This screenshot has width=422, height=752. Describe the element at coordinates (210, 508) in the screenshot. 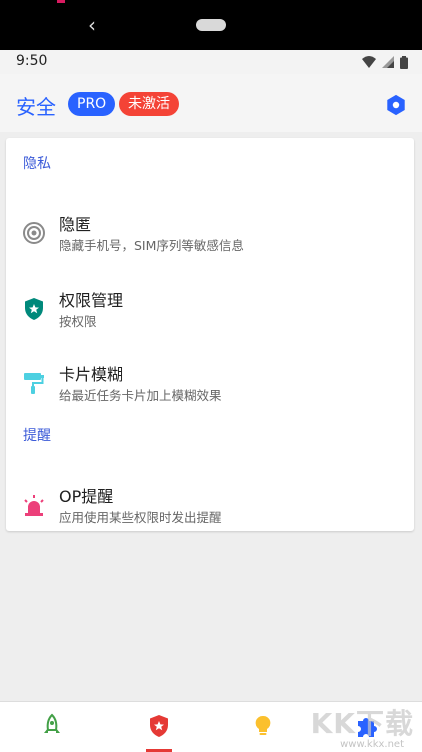

I see `list-item-op-reminder: OP提醒 应用使用某些权限时发出提醒` at that location.